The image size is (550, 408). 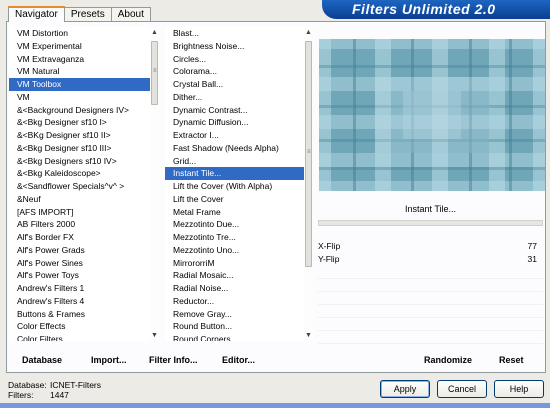 I want to click on category-item: VM, so click(x=84, y=97).